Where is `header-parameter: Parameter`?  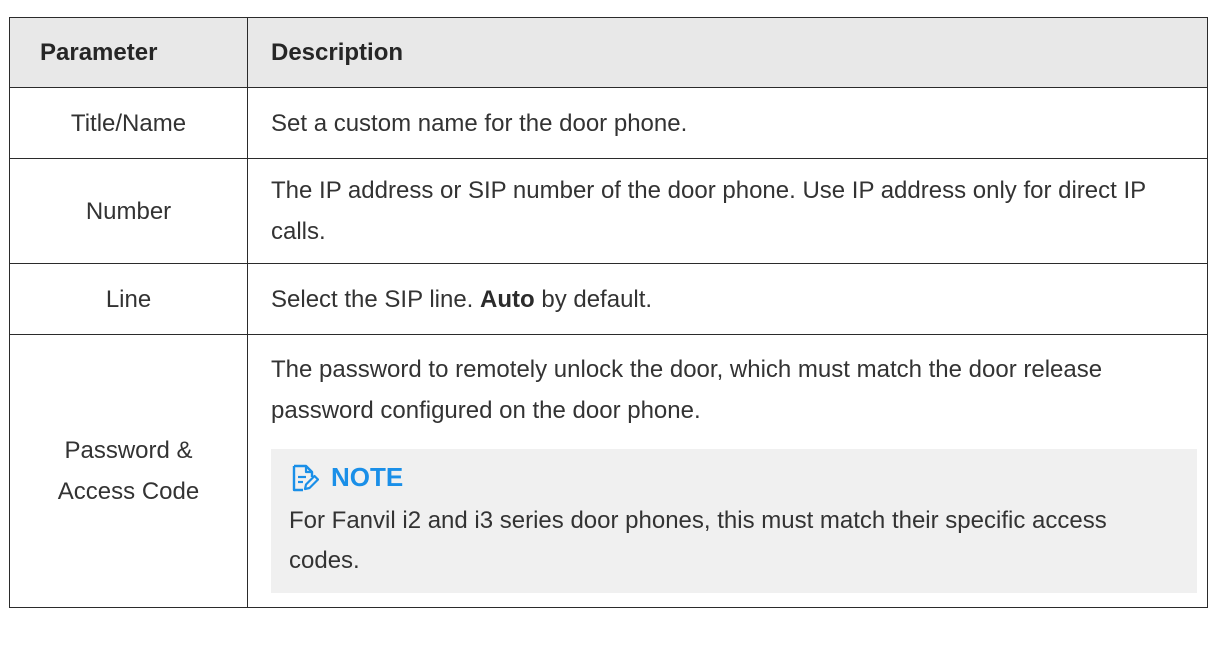
header-parameter: Parameter is located at coordinates (128, 52).